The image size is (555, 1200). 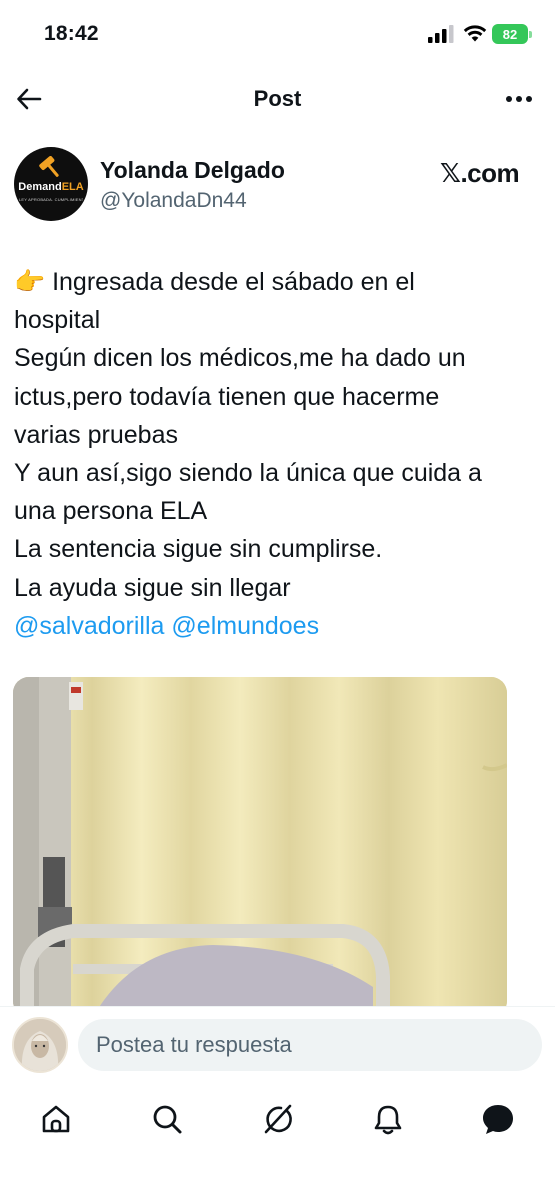 What do you see at coordinates (152, 587) in the screenshot?
I see `tweet-line: La ayuda sigue sin llegar` at bounding box center [152, 587].